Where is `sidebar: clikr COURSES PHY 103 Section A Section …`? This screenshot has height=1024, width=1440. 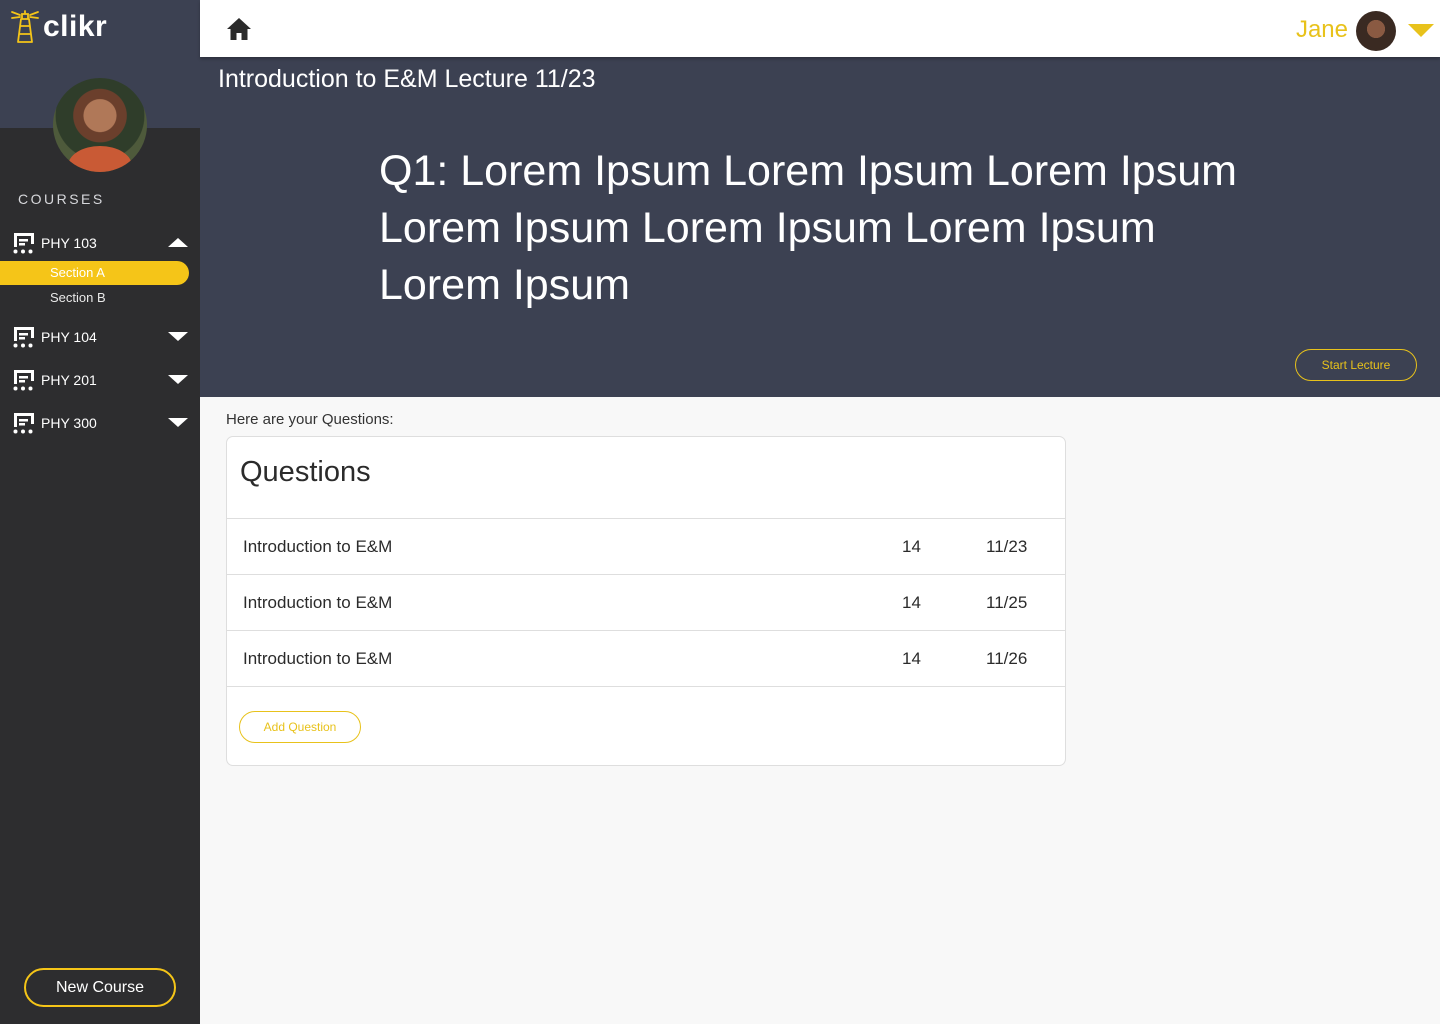 sidebar: clikr COURSES PHY 103 Section A Section … is located at coordinates (100, 512).